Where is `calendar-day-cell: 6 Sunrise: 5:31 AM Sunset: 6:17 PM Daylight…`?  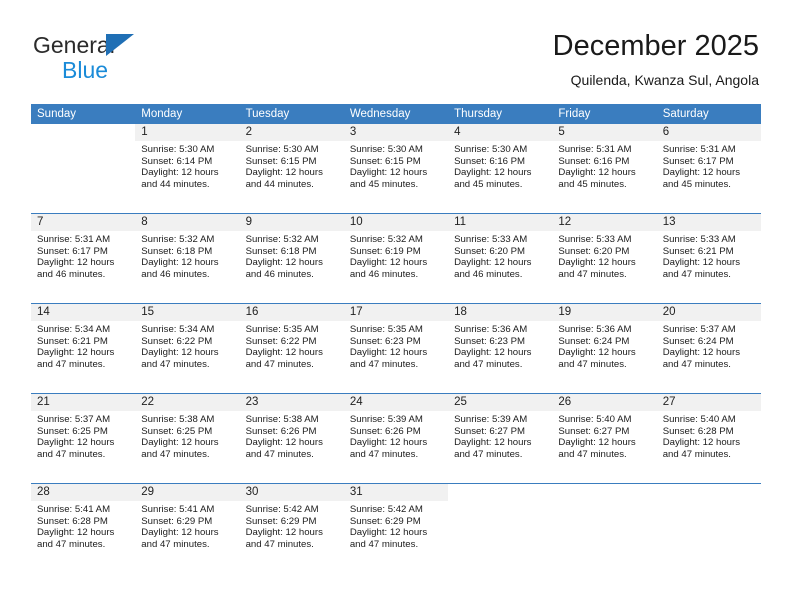 calendar-day-cell: 6 Sunrise: 5:31 AM Sunset: 6:17 PM Daylight… is located at coordinates (708, 168).